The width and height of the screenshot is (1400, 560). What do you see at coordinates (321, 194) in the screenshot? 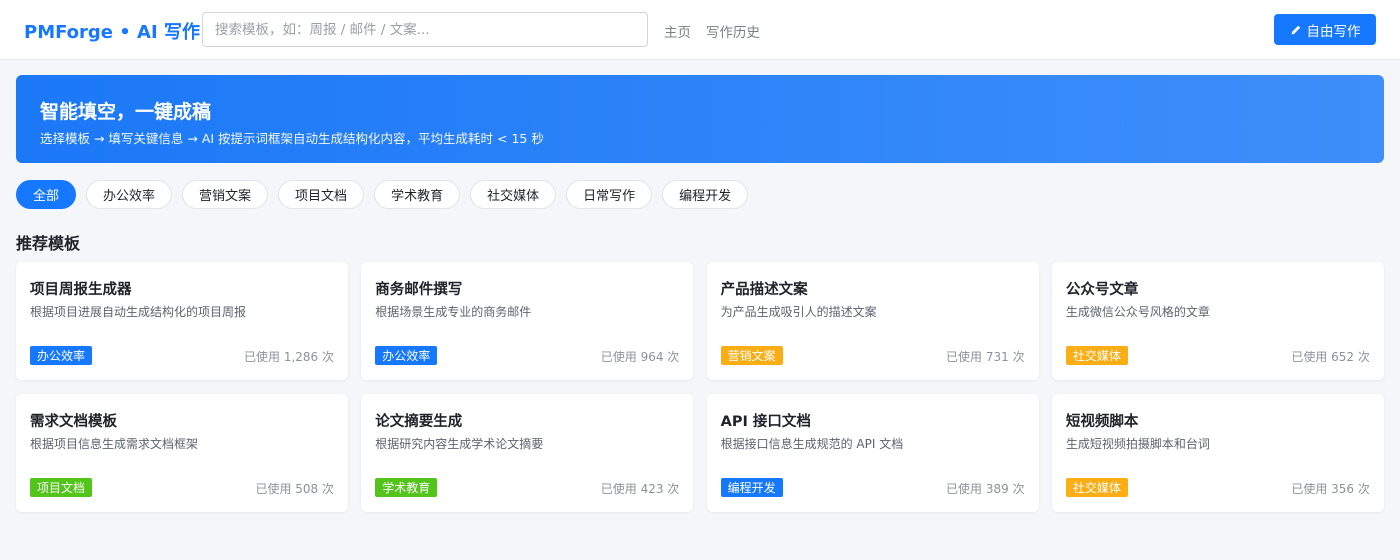
I see `filter-chip-project-docs: 项目文档` at bounding box center [321, 194].